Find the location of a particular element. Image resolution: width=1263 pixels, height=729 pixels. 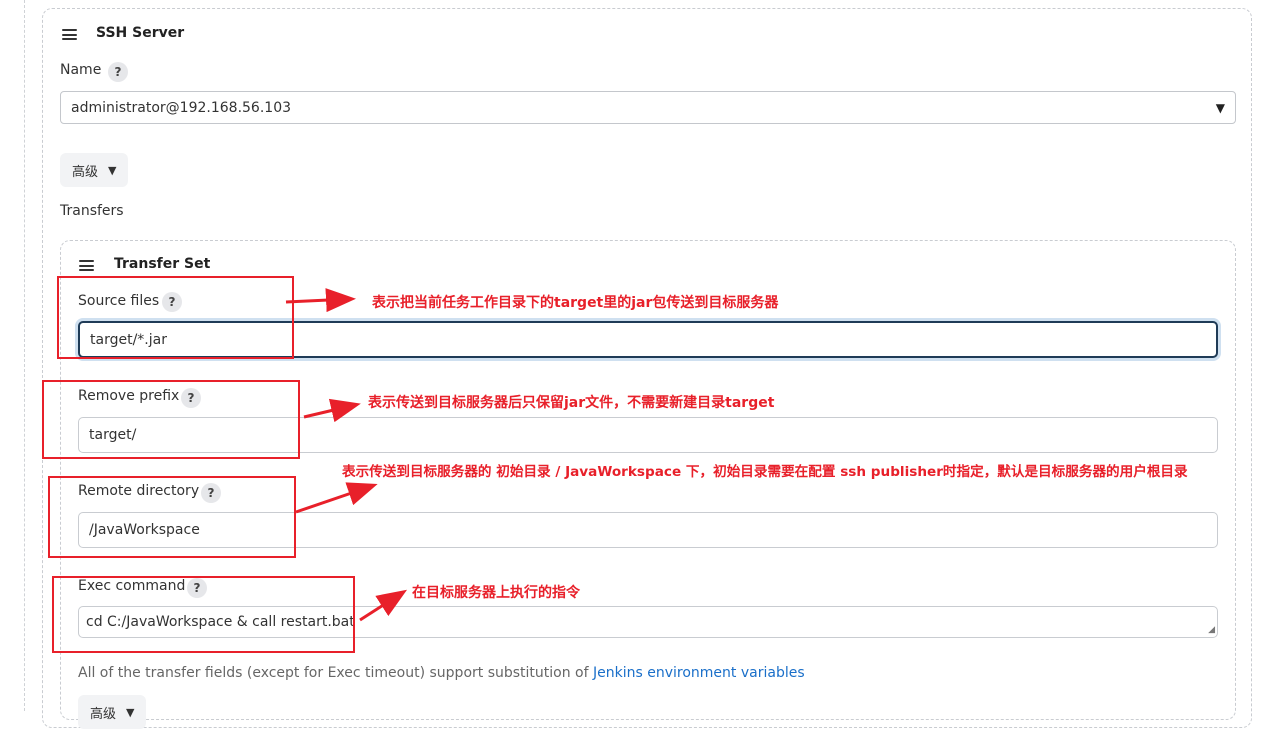

remote-directory-arrow is located at coordinates (336, 498).